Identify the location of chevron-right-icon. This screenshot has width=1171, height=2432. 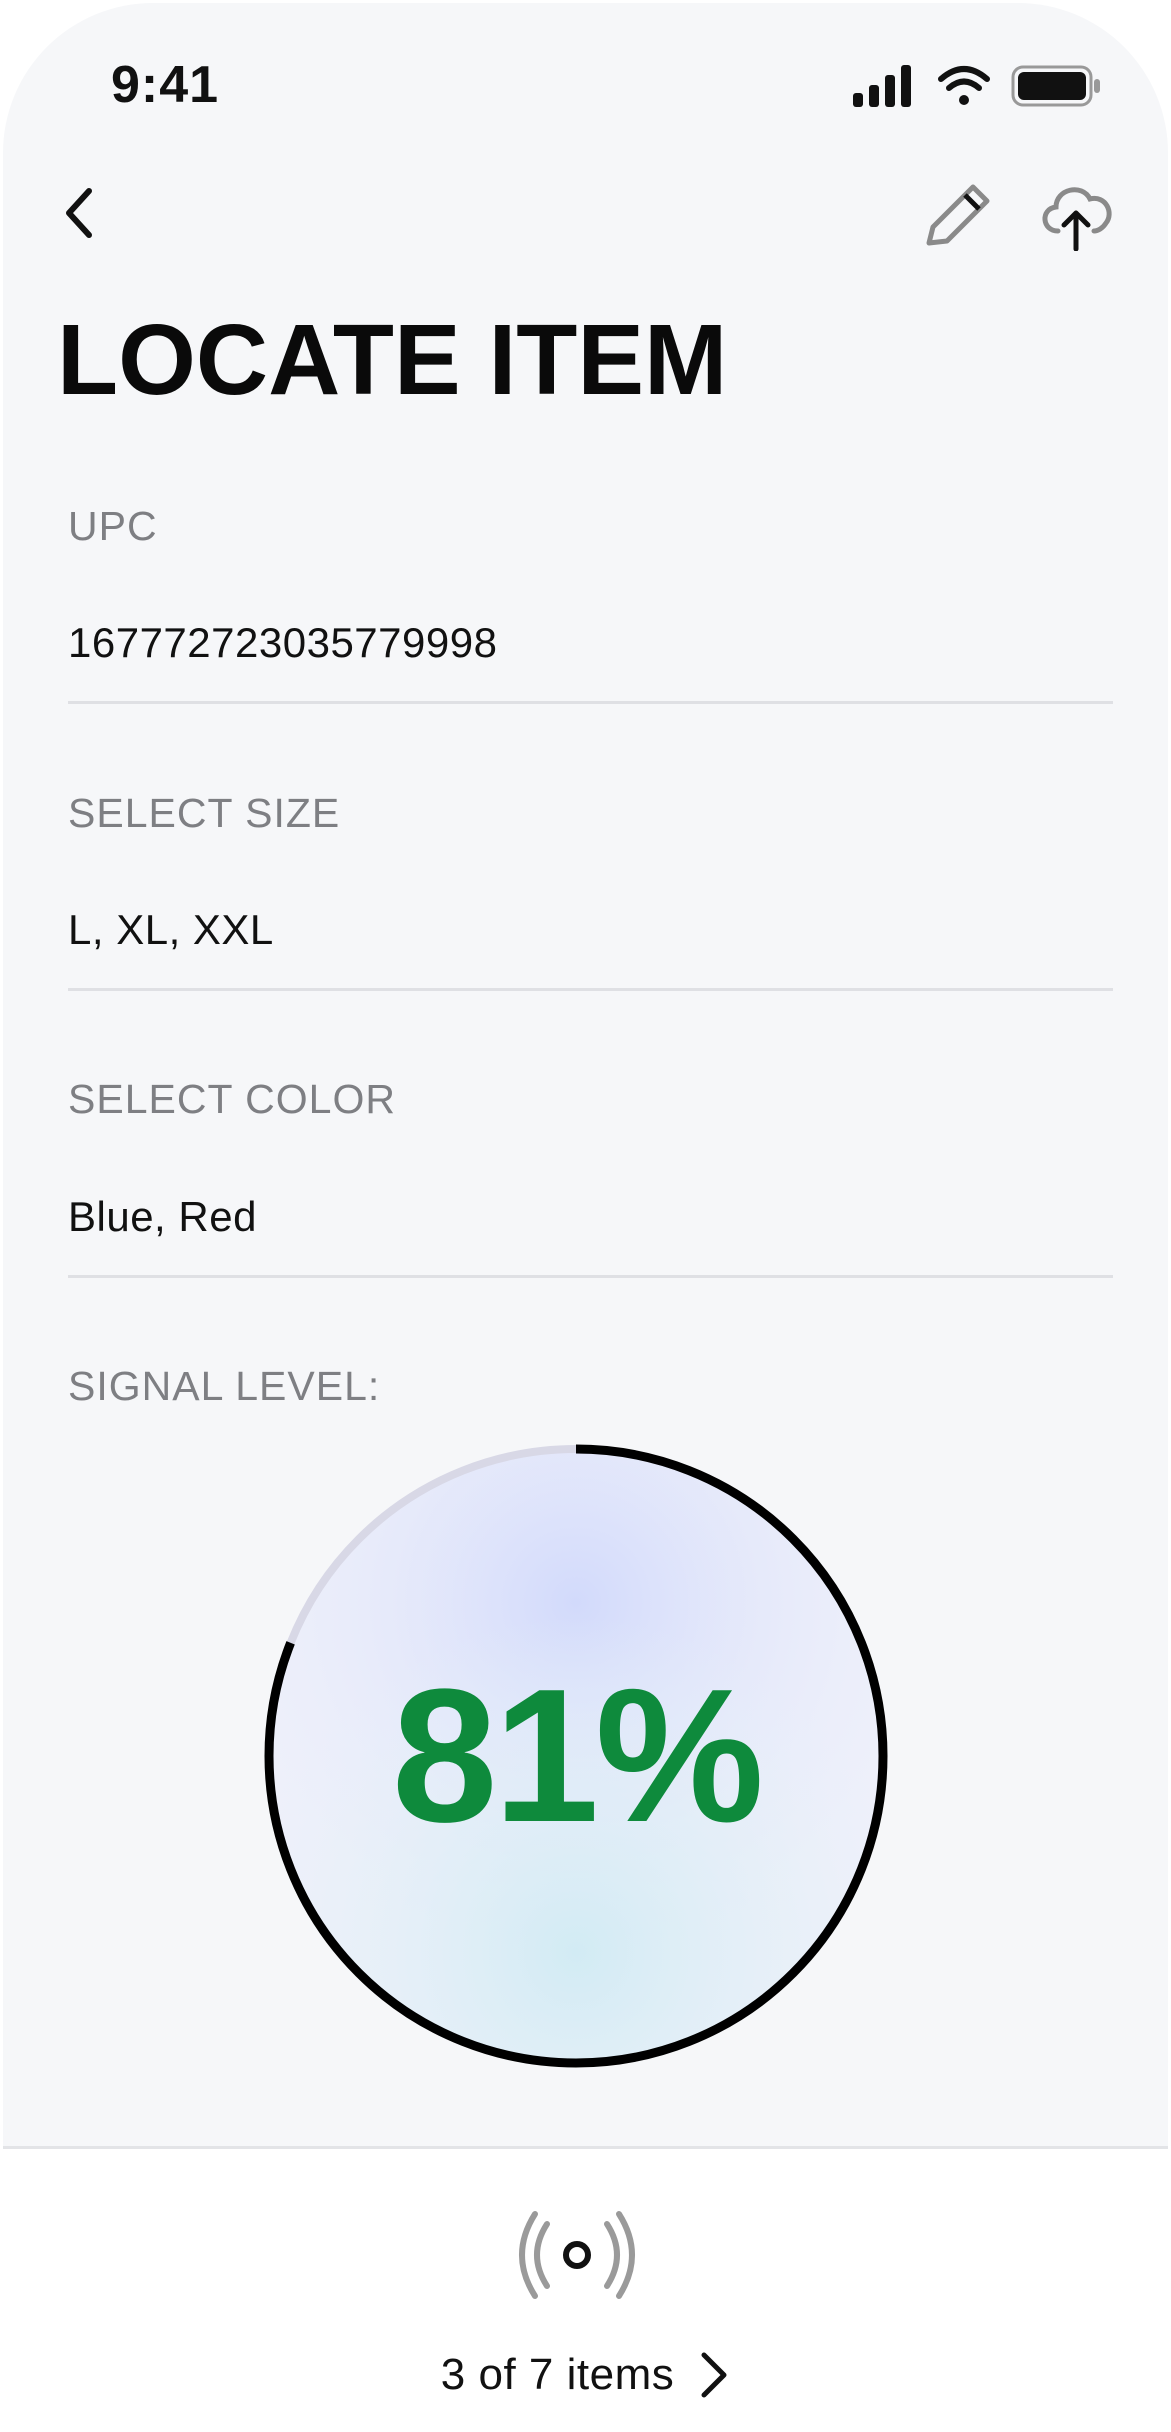
(713, 2375).